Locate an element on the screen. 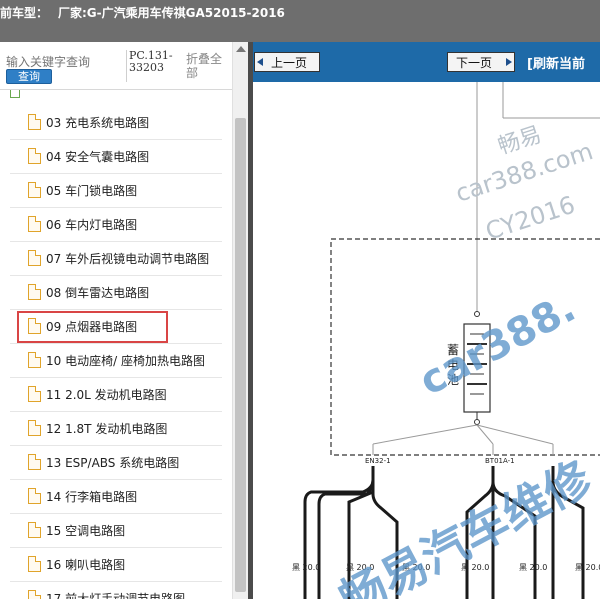  selection-highlight is located at coordinates (92, 327).